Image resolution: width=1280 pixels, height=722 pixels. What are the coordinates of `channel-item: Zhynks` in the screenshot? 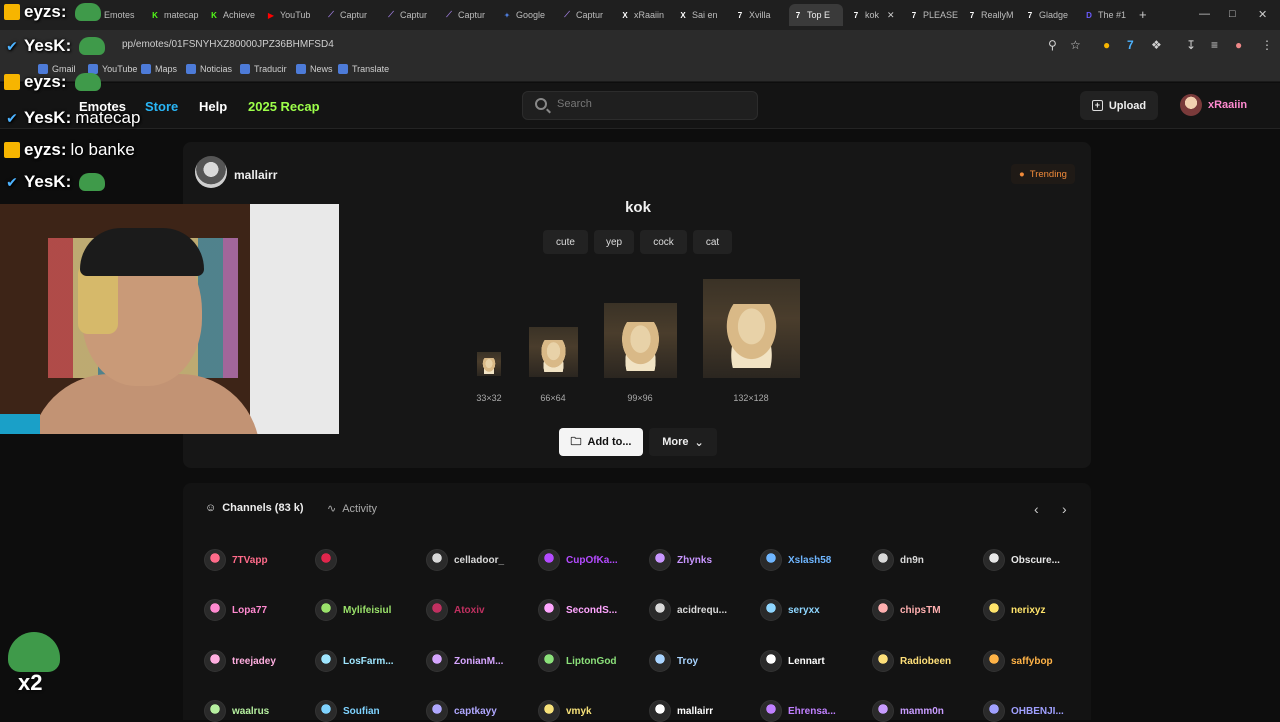 It's located at (680, 560).